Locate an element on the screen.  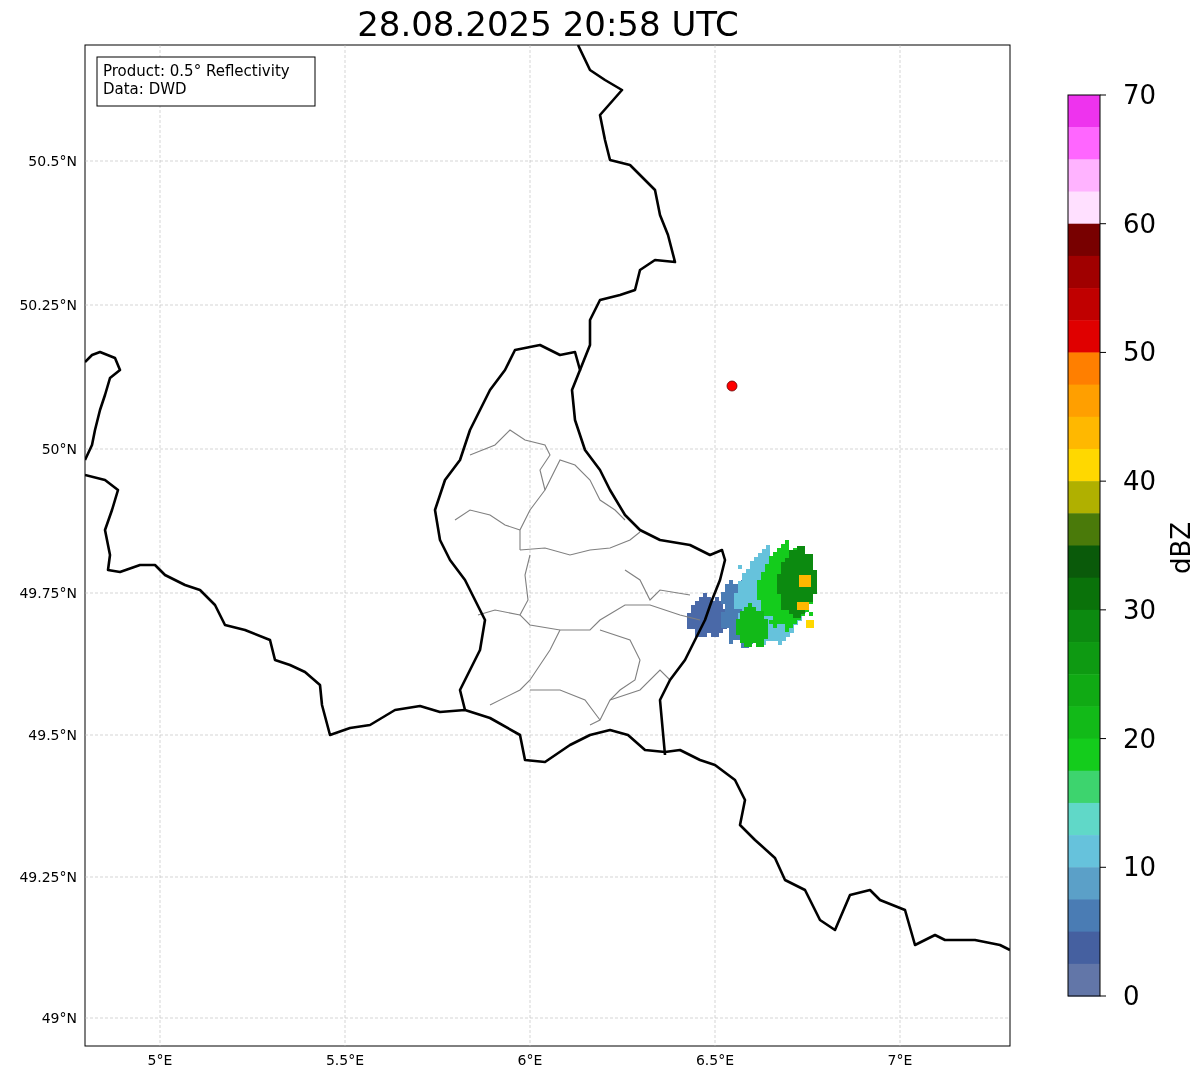
latitude-label: 50.5°N is located at coordinates (52, 161).